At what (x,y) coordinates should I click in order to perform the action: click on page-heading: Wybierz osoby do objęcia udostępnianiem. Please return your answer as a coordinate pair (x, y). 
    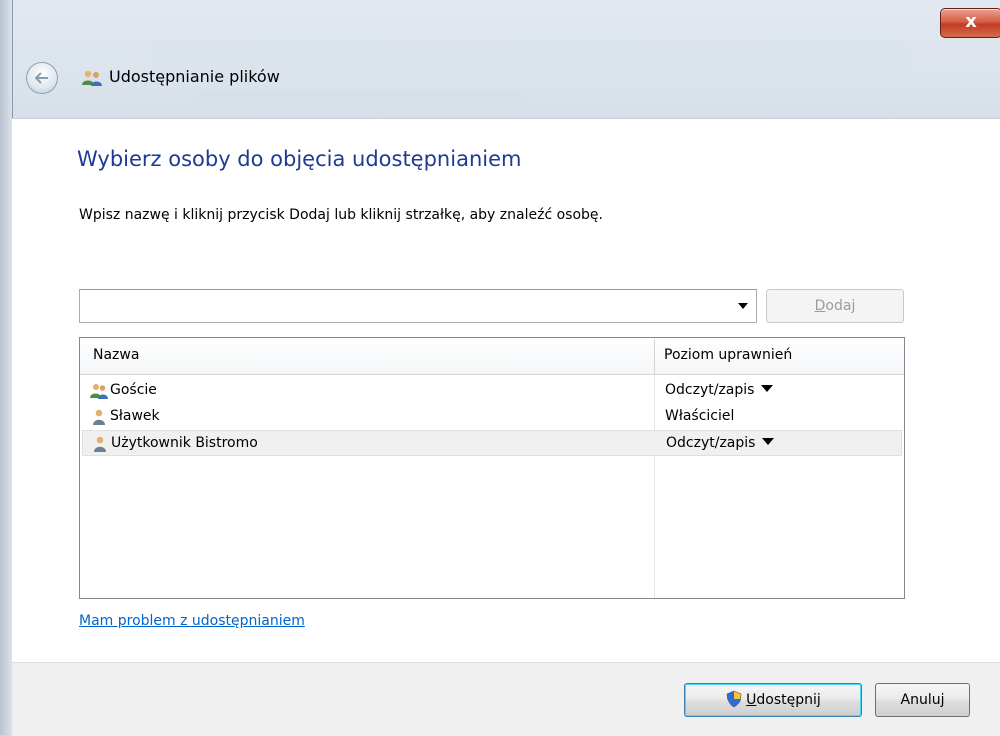
    Looking at the image, I should click on (299, 159).